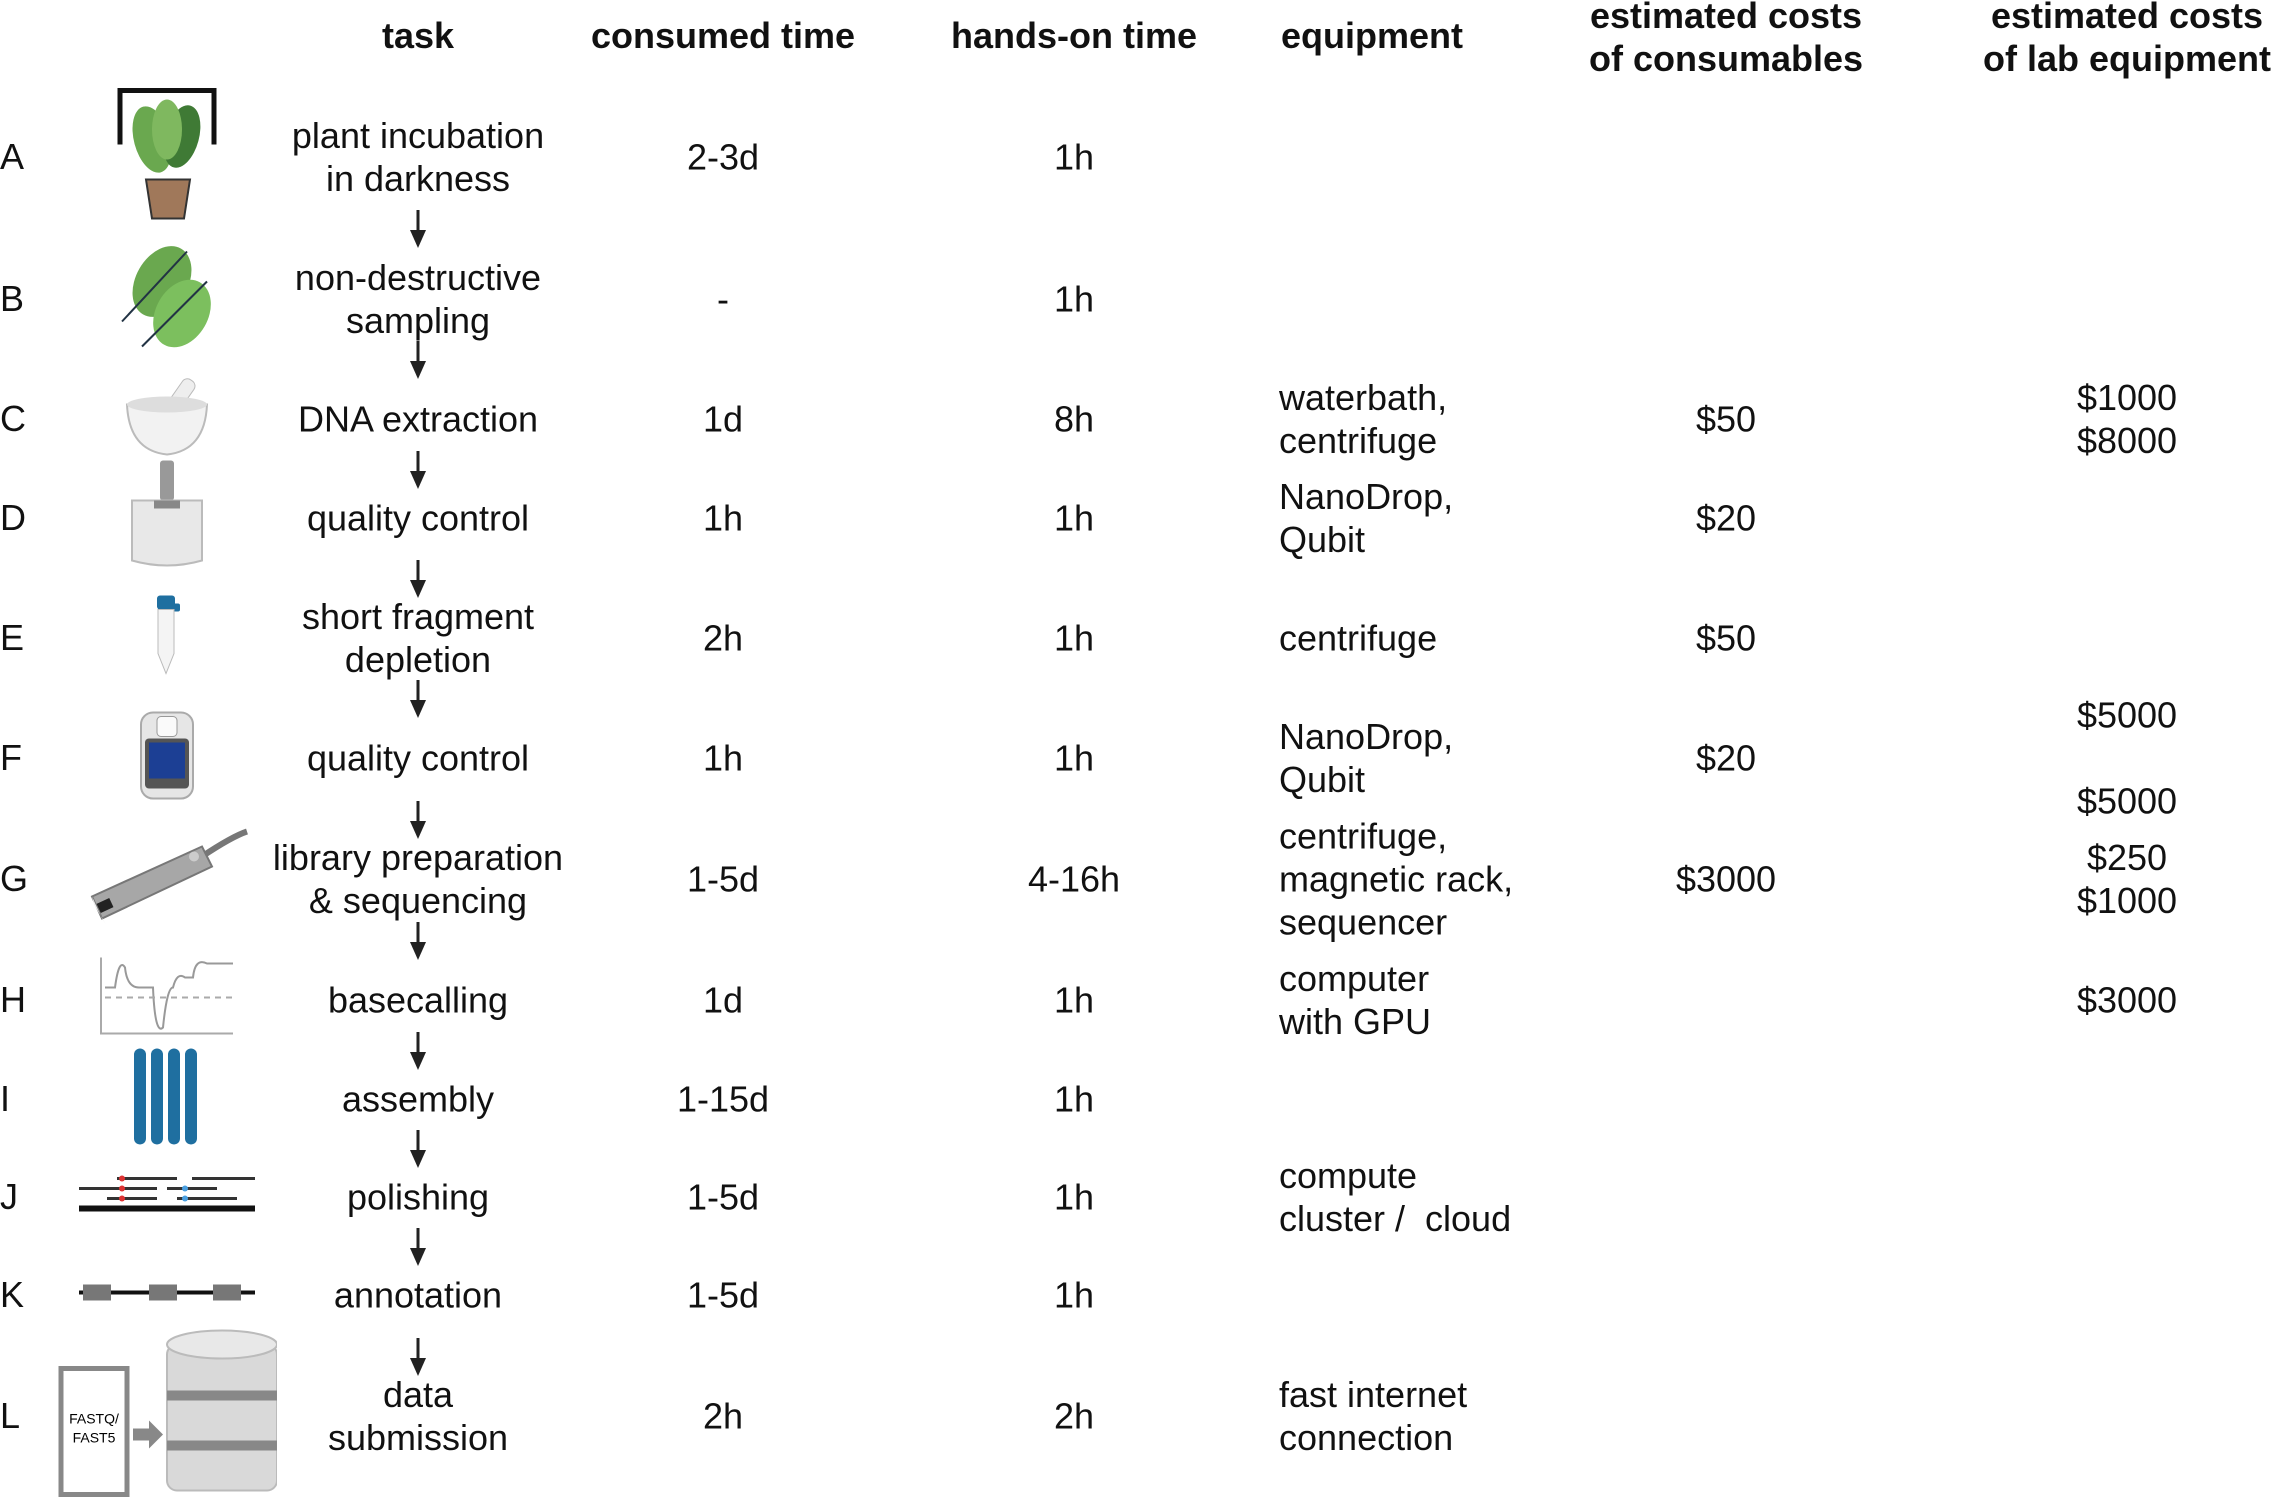  What do you see at coordinates (723, 35) in the screenshot?
I see `header-consumed-time: consumed time` at bounding box center [723, 35].